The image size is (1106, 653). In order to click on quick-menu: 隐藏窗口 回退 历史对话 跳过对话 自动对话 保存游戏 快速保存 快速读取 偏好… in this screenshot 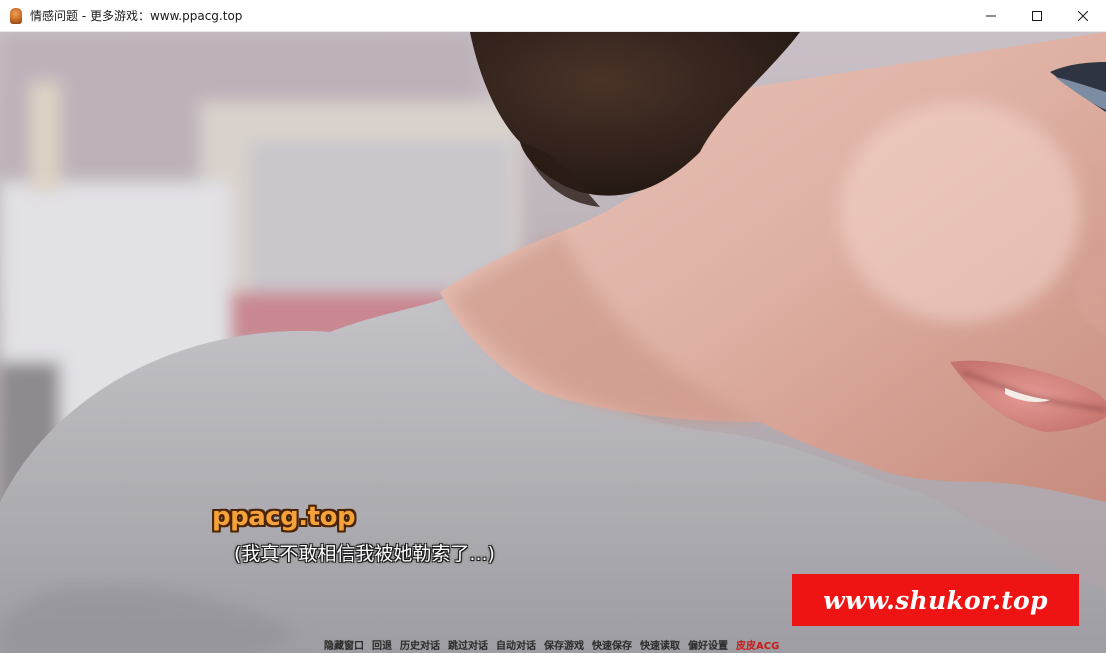, I will do `click(551, 646)`.